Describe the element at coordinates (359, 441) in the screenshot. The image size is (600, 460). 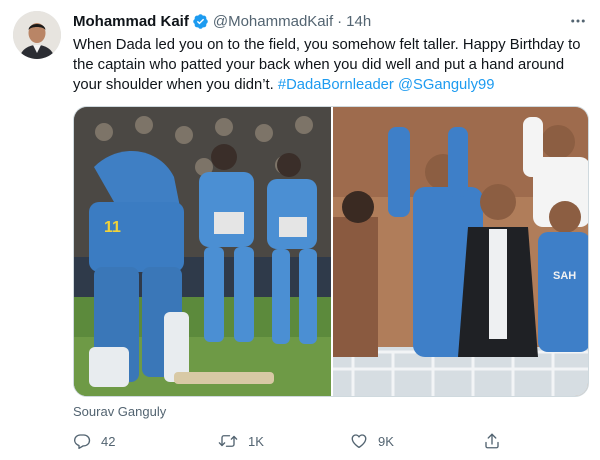
I see `heart-icon` at that location.